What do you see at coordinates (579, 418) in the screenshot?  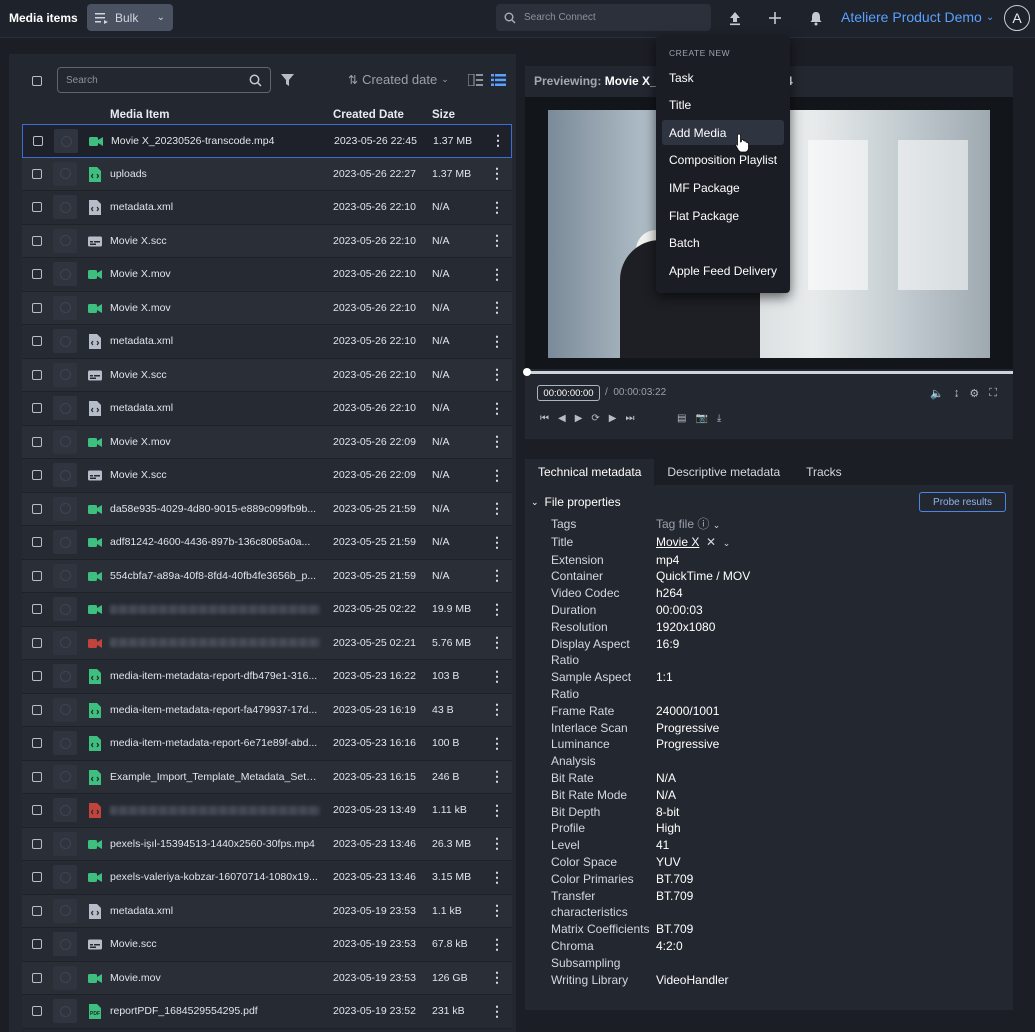 I see `play-icon: ▶` at bounding box center [579, 418].